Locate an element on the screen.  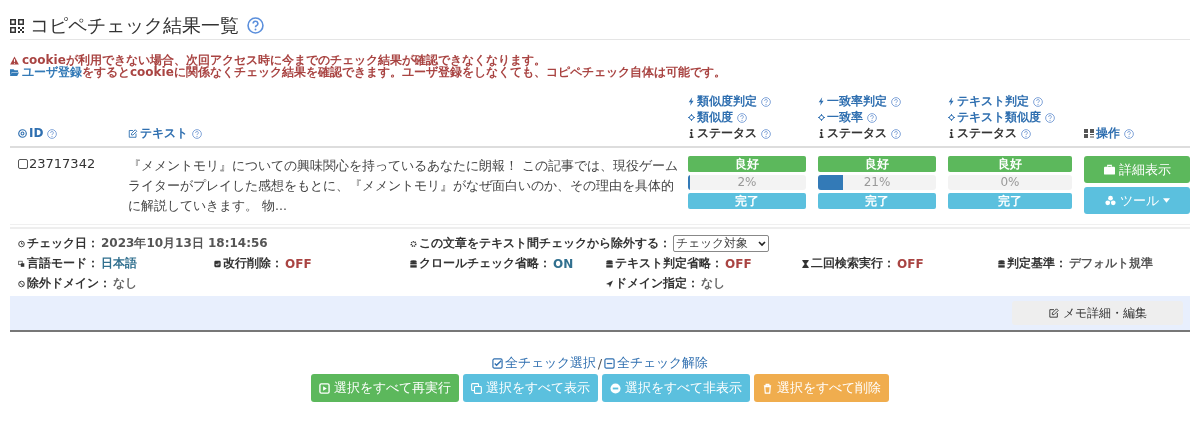
trash-icon is located at coordinates (767, 388).